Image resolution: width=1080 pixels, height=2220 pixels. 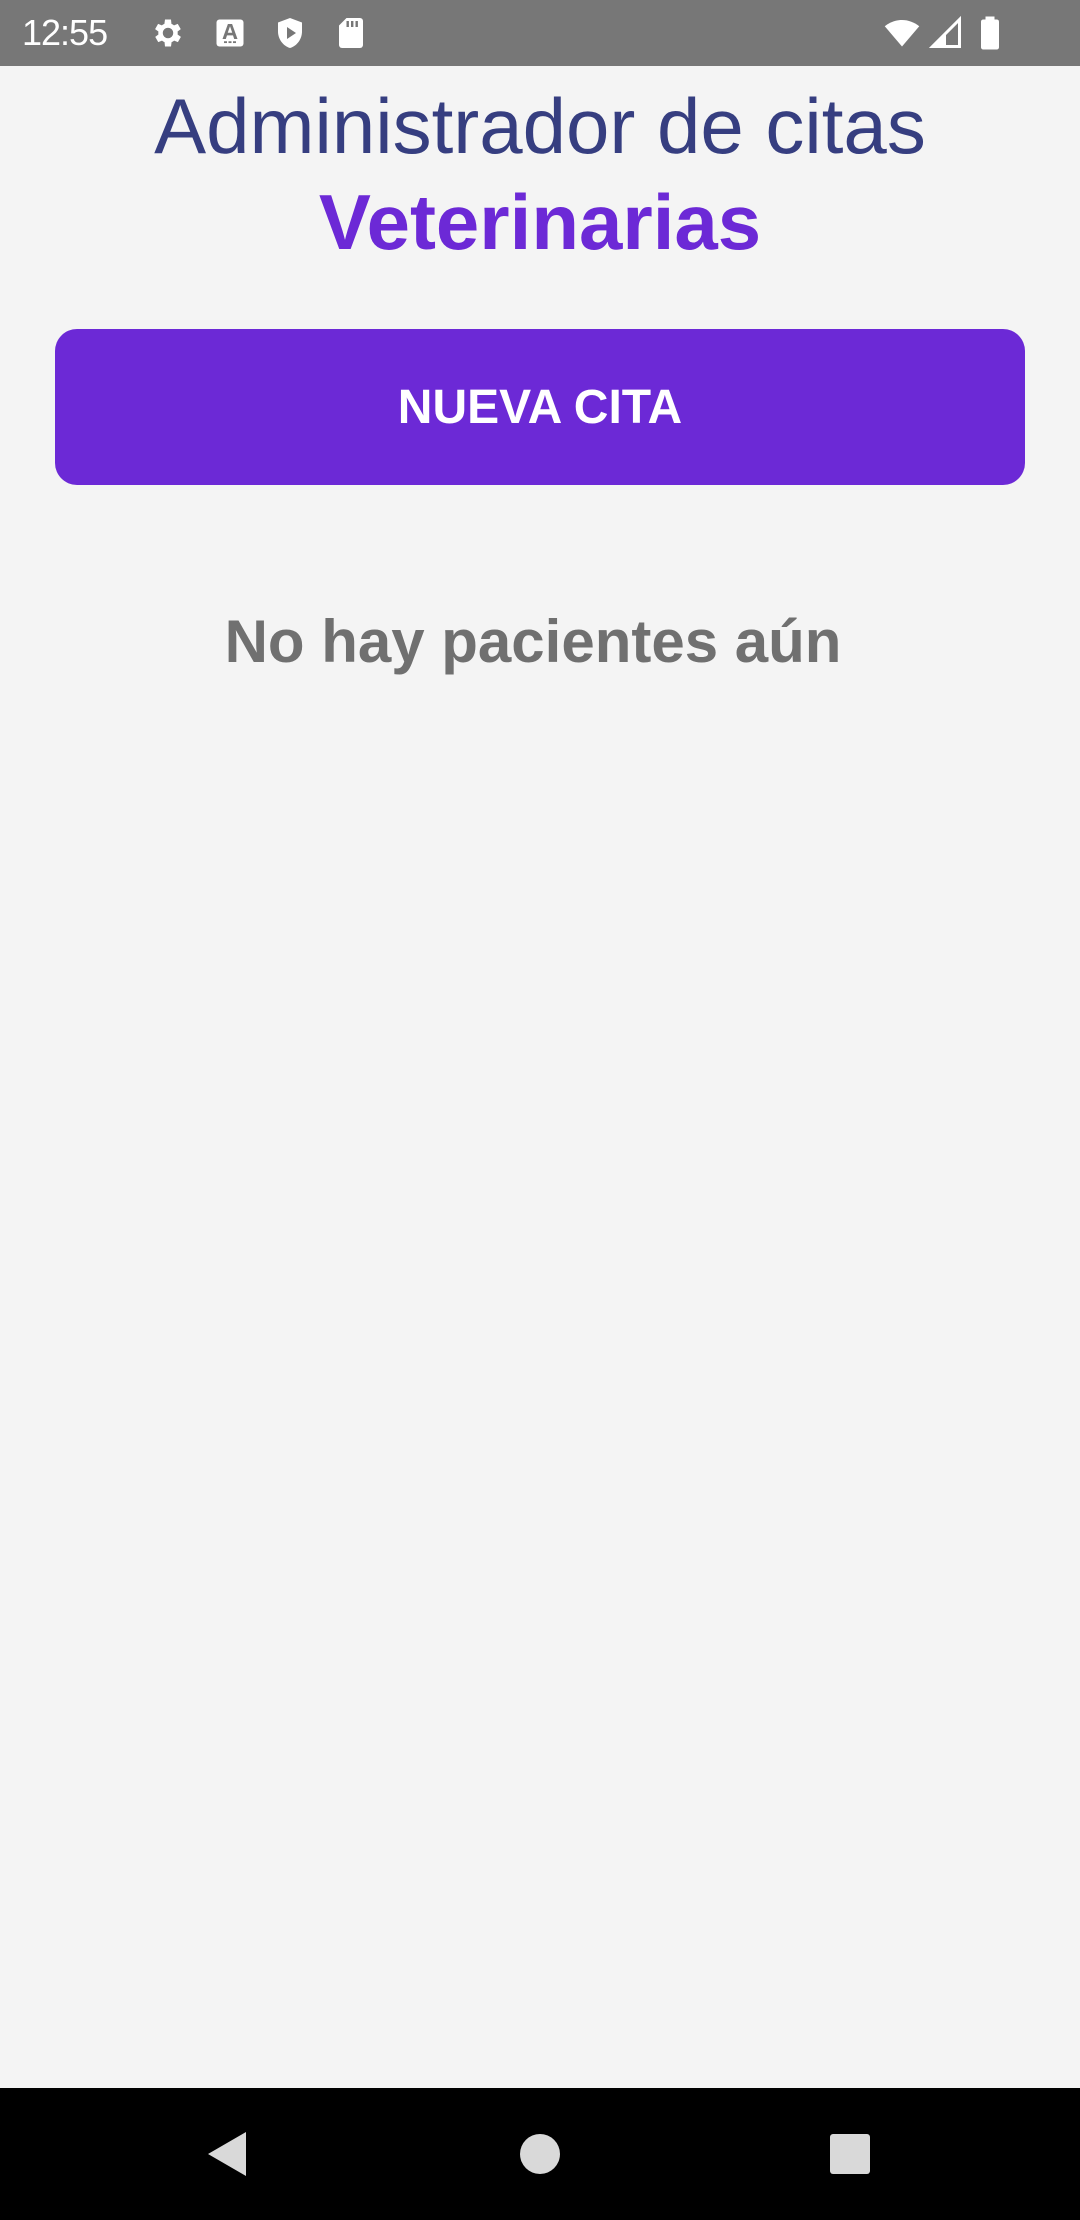 I want to click on back-icon, so click(x=227, y=2154).